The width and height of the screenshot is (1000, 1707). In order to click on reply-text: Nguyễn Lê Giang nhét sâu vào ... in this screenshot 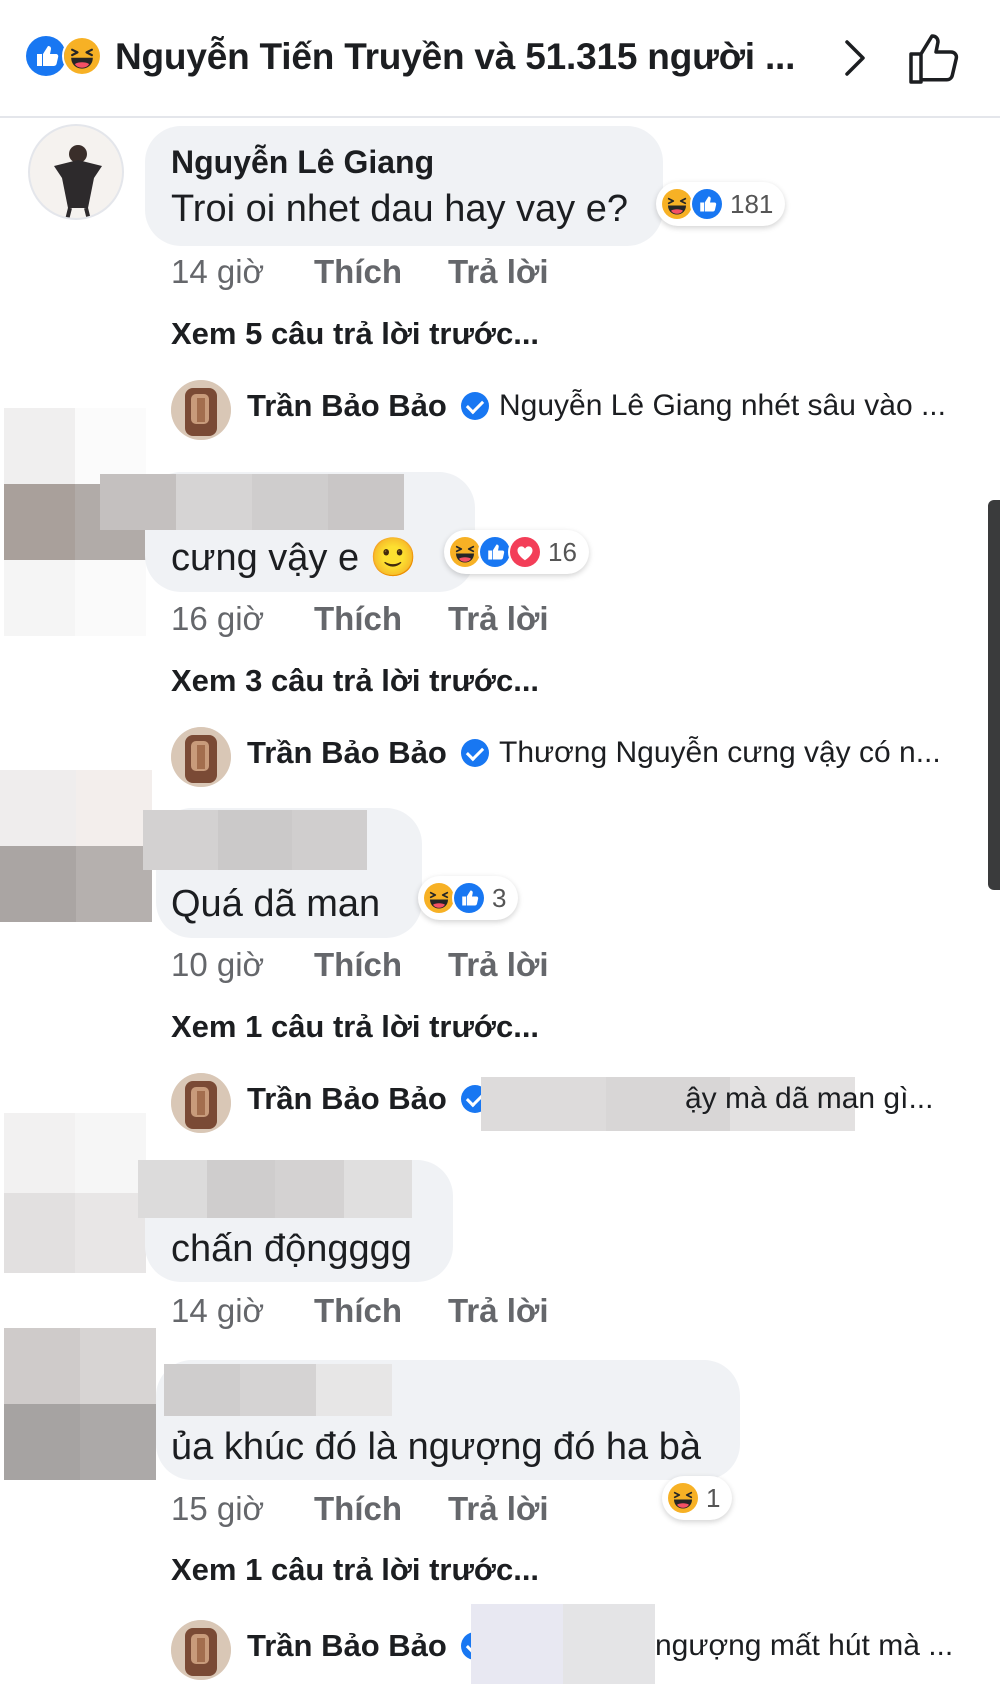, I will do `click(722, 405)`.